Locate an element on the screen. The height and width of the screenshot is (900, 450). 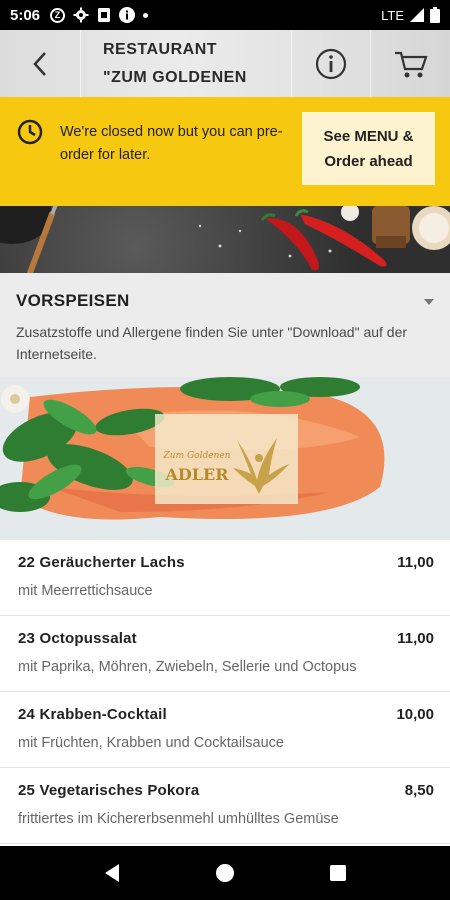
circle-home-icon is located at coordinates (224, 873).